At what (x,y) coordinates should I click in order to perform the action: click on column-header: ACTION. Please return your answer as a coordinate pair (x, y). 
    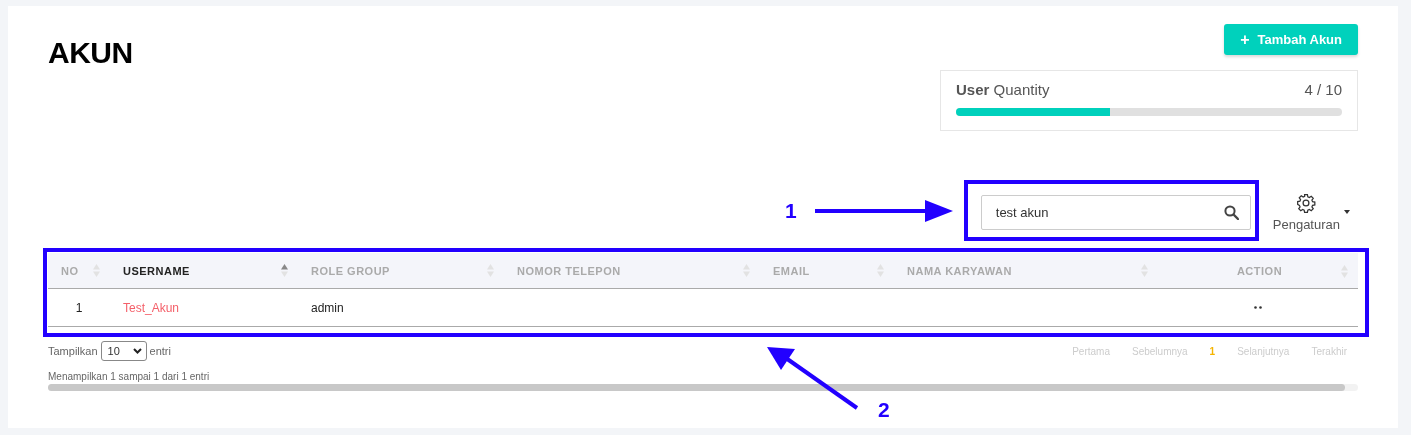
    Looking at the image, I should click on (1258, 271).